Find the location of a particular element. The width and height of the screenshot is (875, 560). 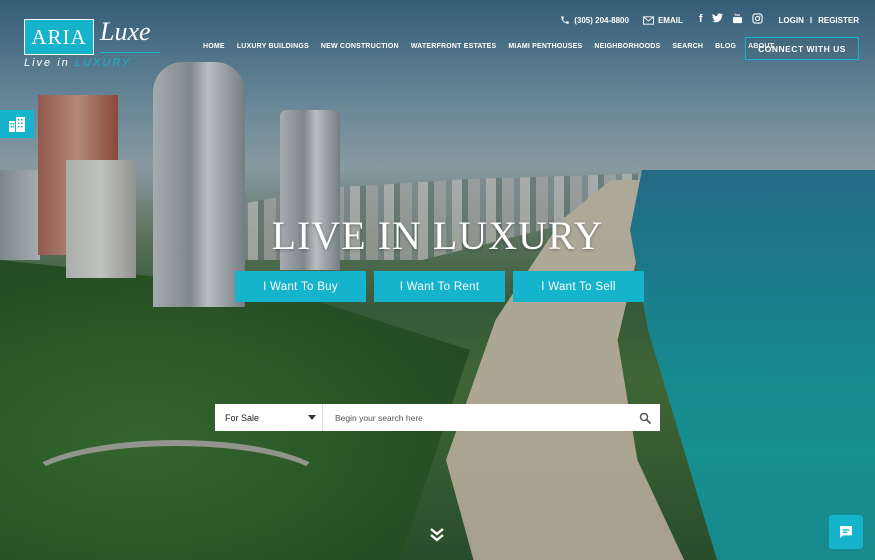

nav-item-waterfront-estates: WATERFRONT ESTATES is located at coordinates (454, 46).